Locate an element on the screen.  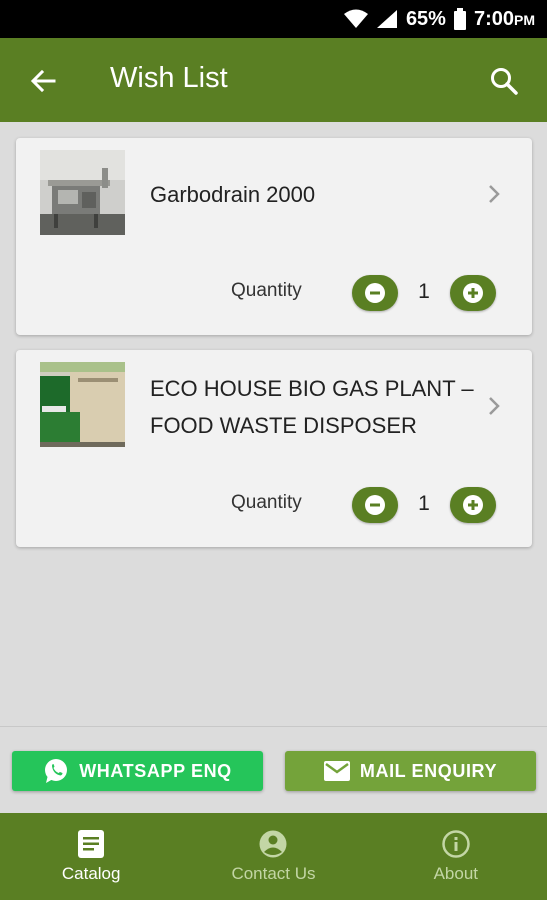
nav-contact-us: Contact Us is located at coordinates (273, 856).